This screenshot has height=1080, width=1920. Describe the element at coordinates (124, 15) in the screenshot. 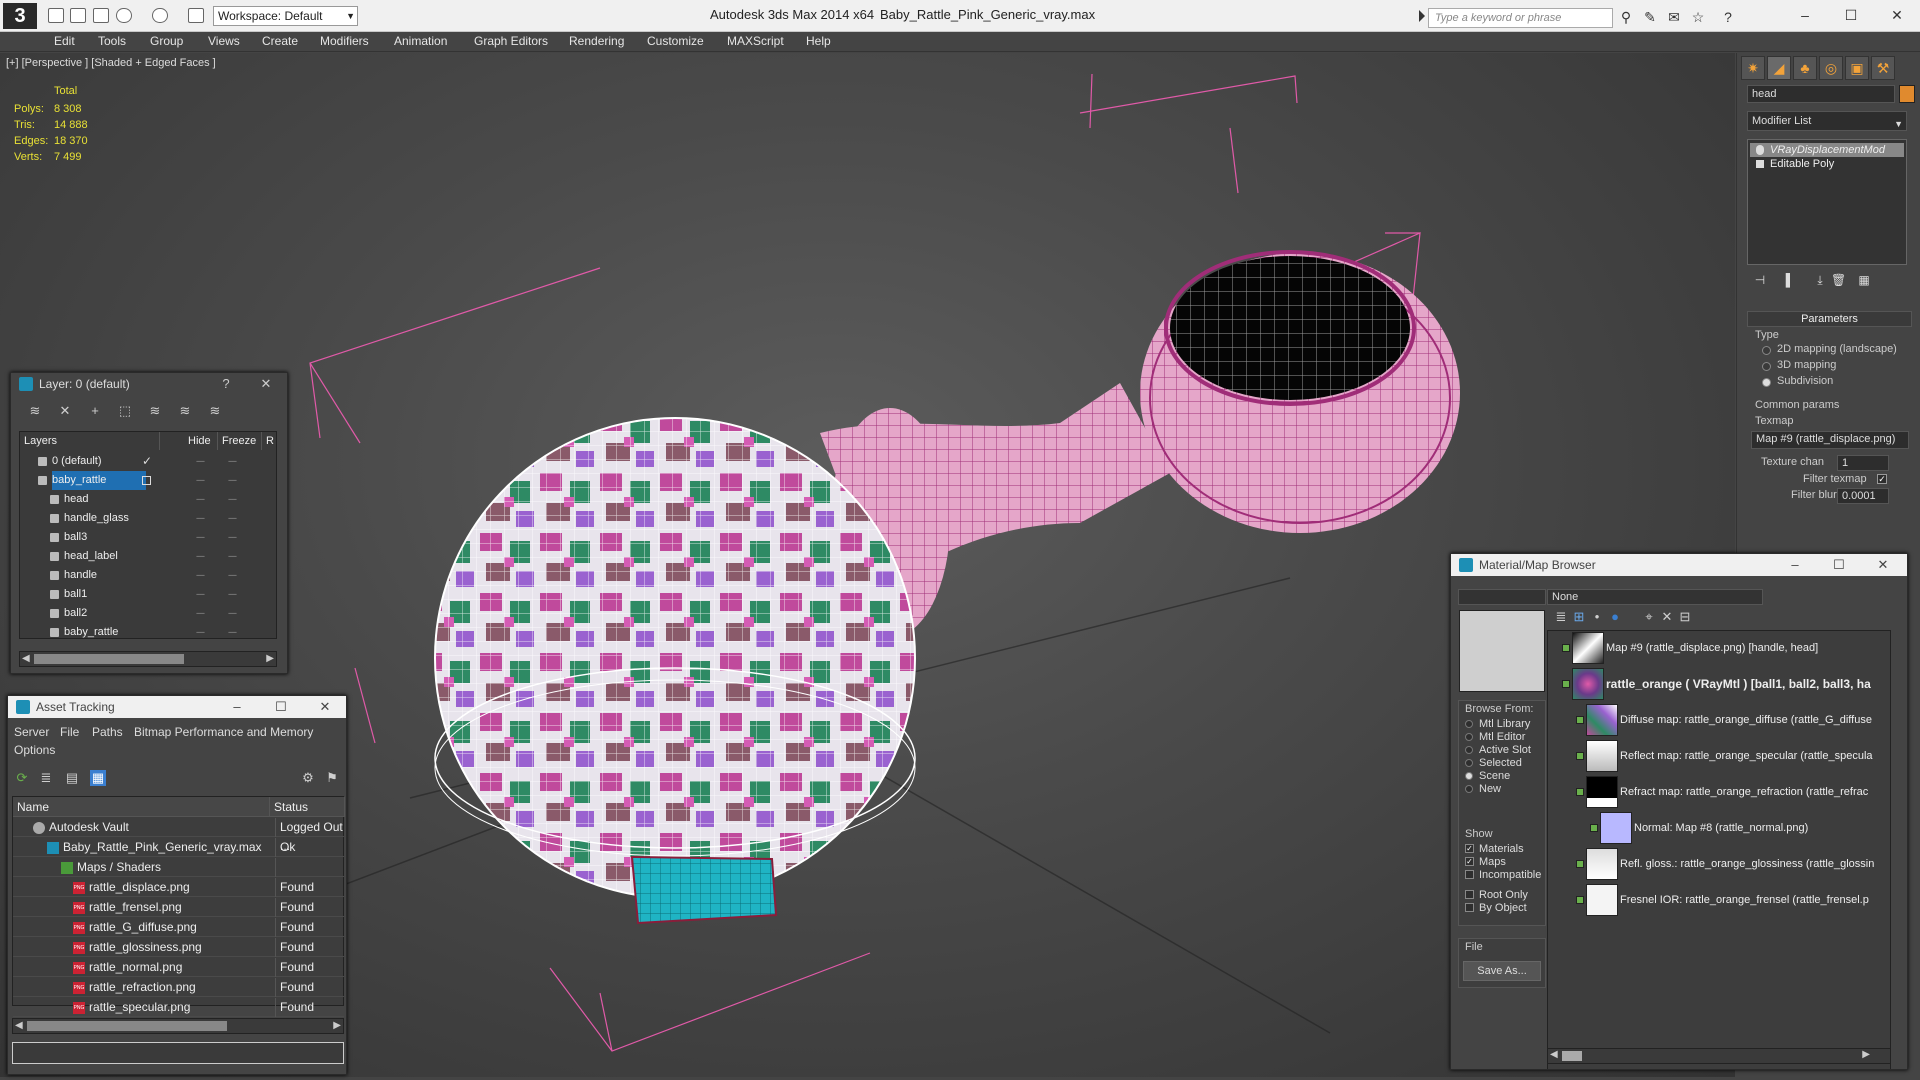

I see `undo-icon` at that location.